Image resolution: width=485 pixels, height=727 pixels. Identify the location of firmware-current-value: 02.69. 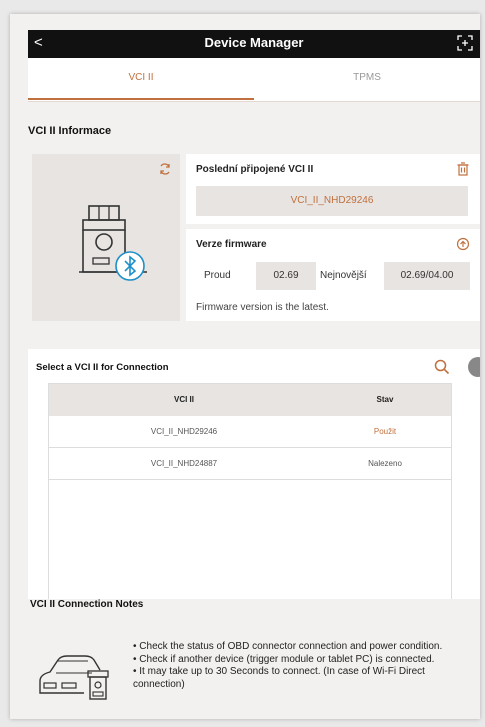
(286, 276).